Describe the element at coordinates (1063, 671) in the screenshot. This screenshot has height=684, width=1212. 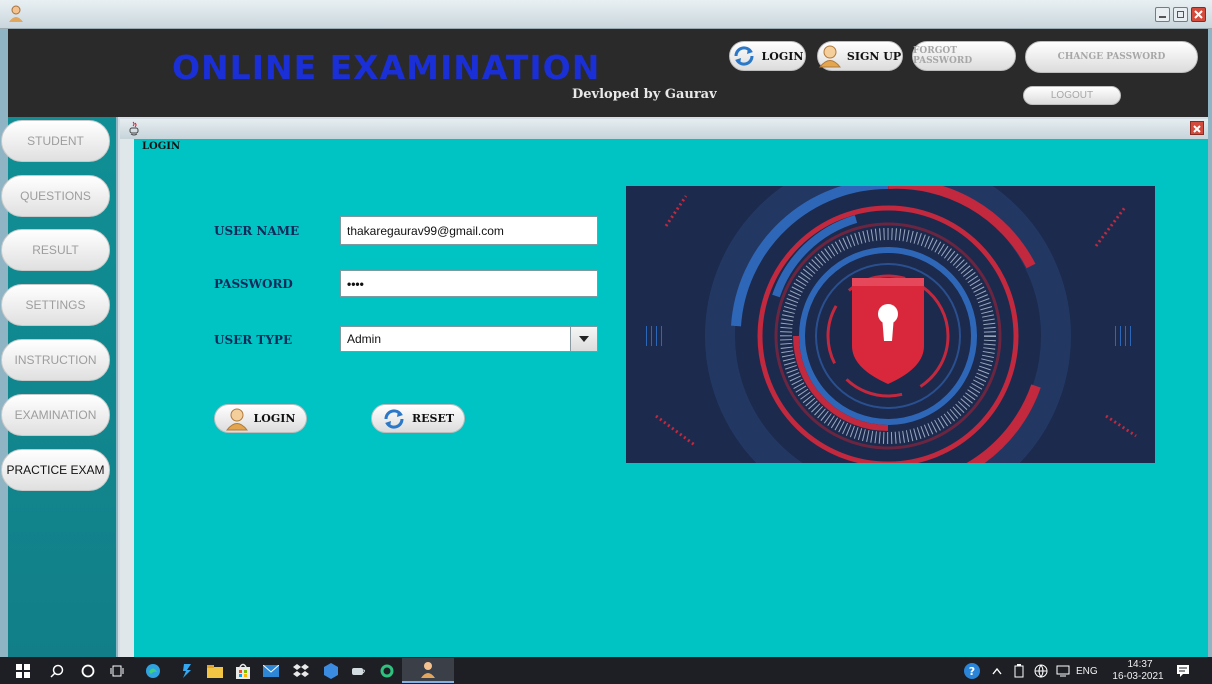
I see `display-icon` at that location.